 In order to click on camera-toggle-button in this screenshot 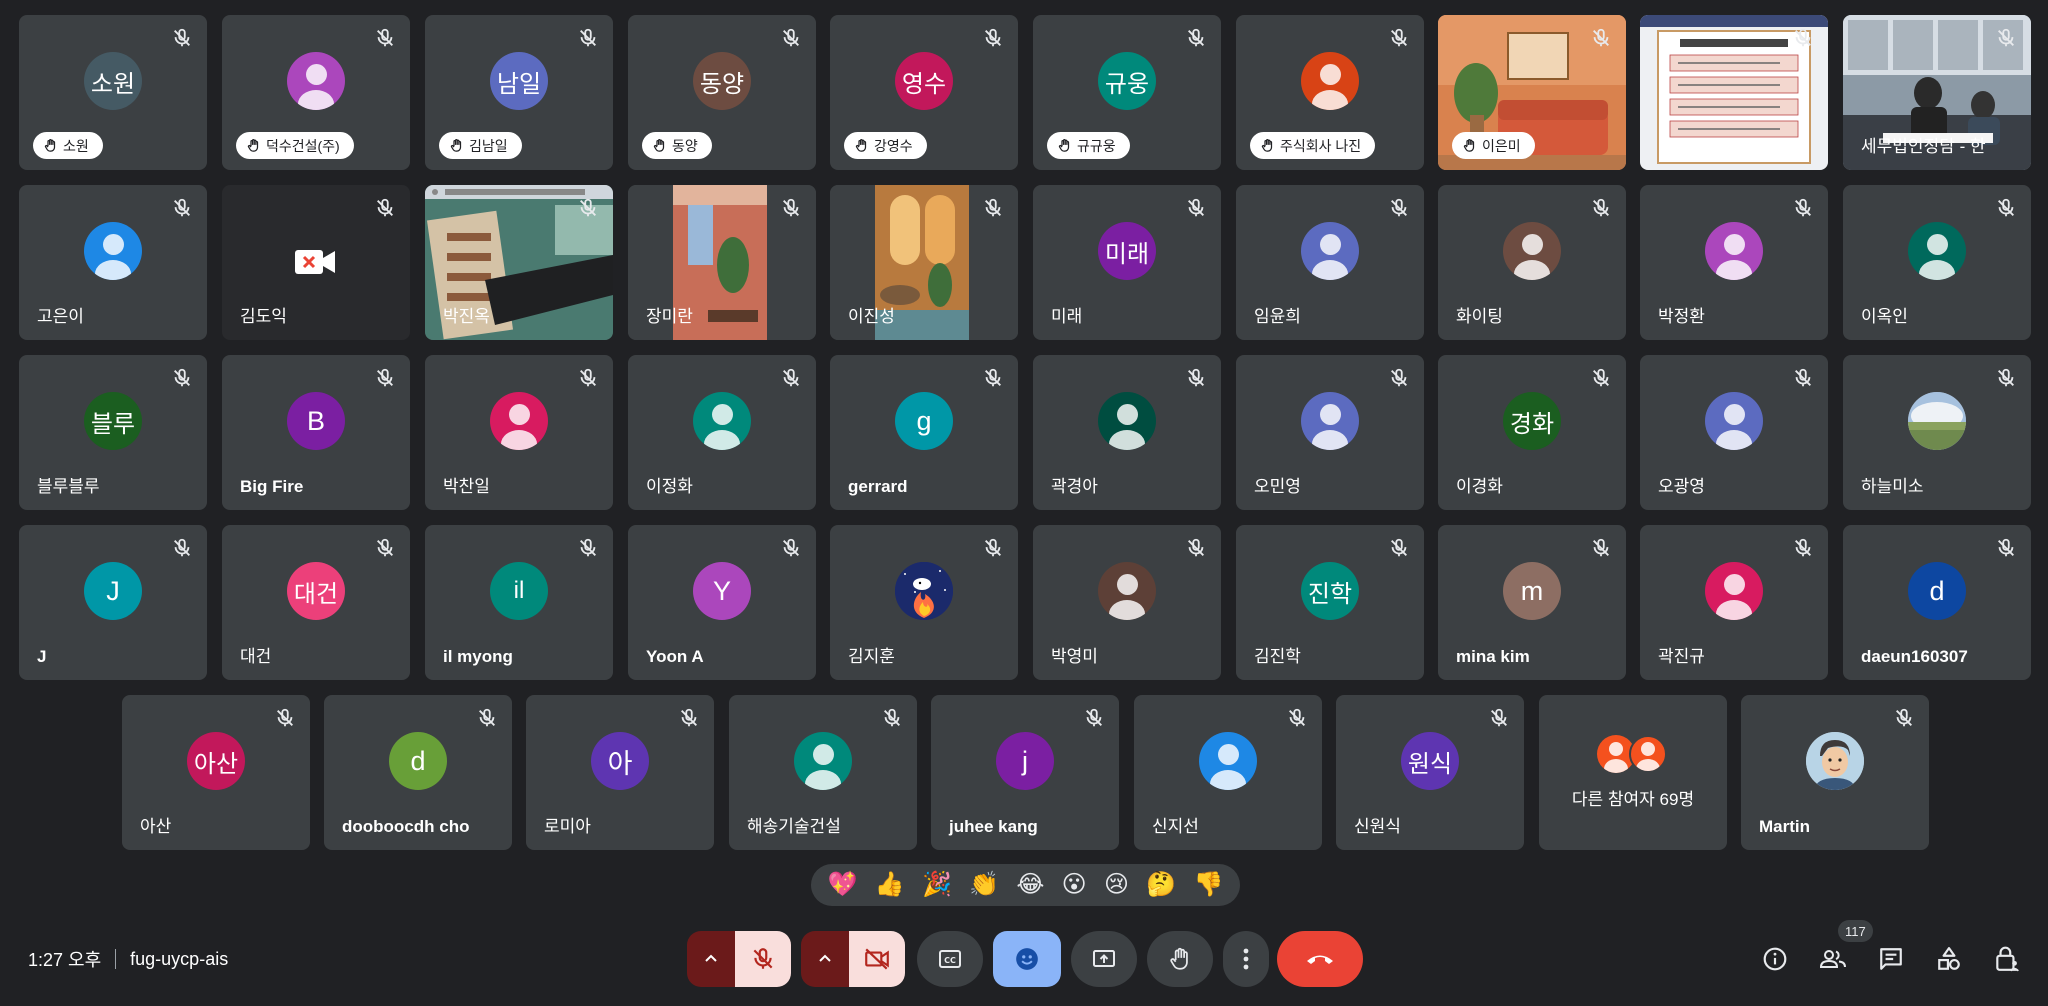, I will do `click(877, 959)`.